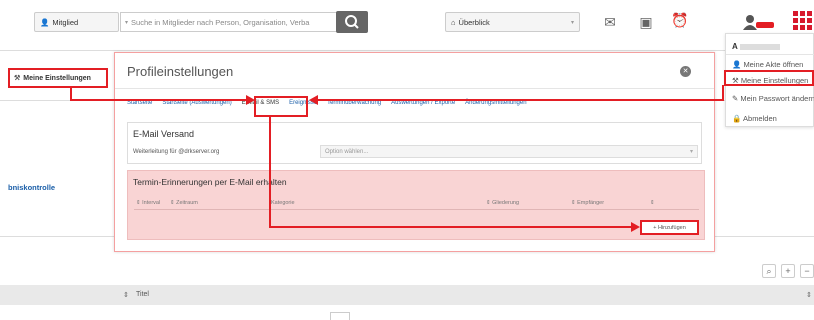  Describe the element at coordinates (754, 118) in the screenshot. I see `menu-item-logout: 🔒 Abmelden` at that location.